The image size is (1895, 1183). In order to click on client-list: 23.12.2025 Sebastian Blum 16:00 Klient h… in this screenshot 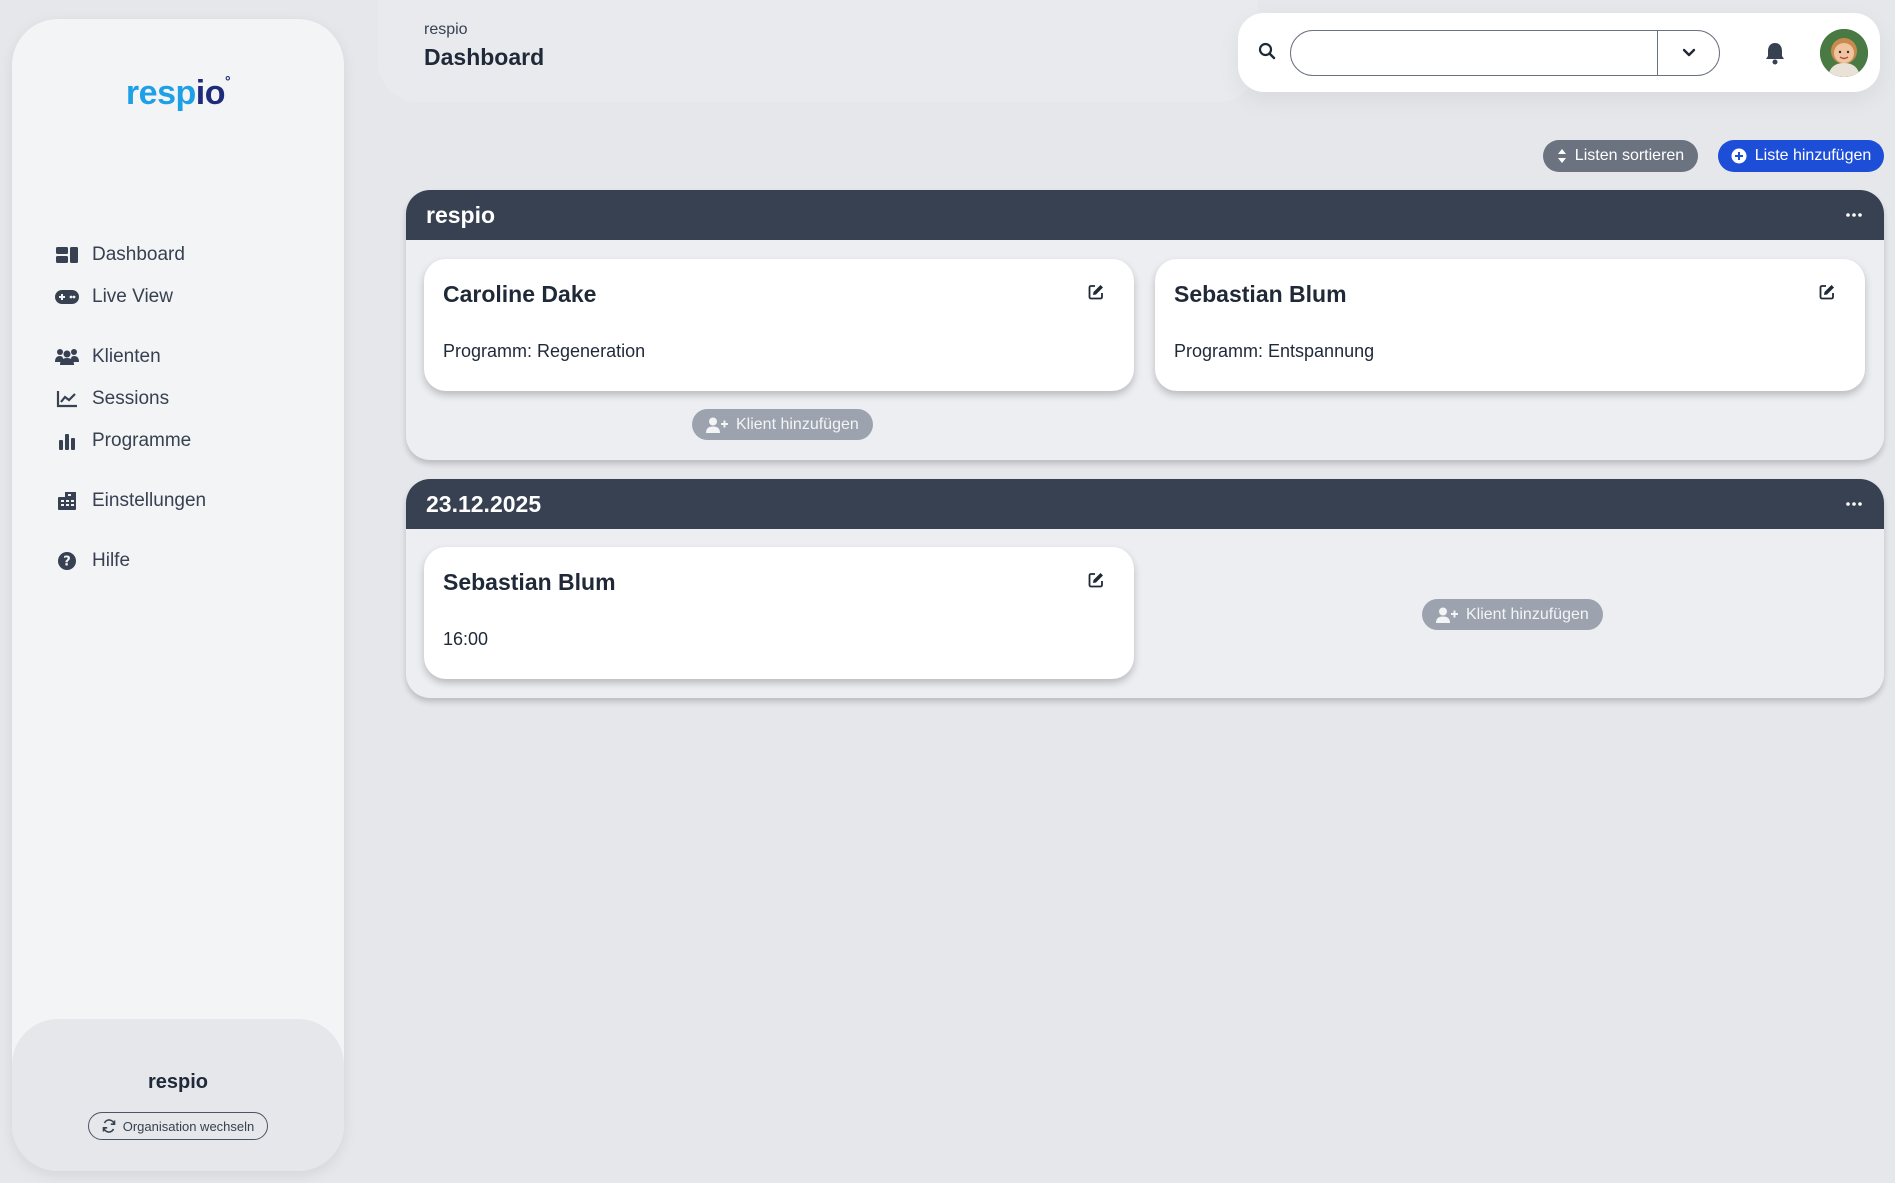, I will do `click(1145, 588)`.